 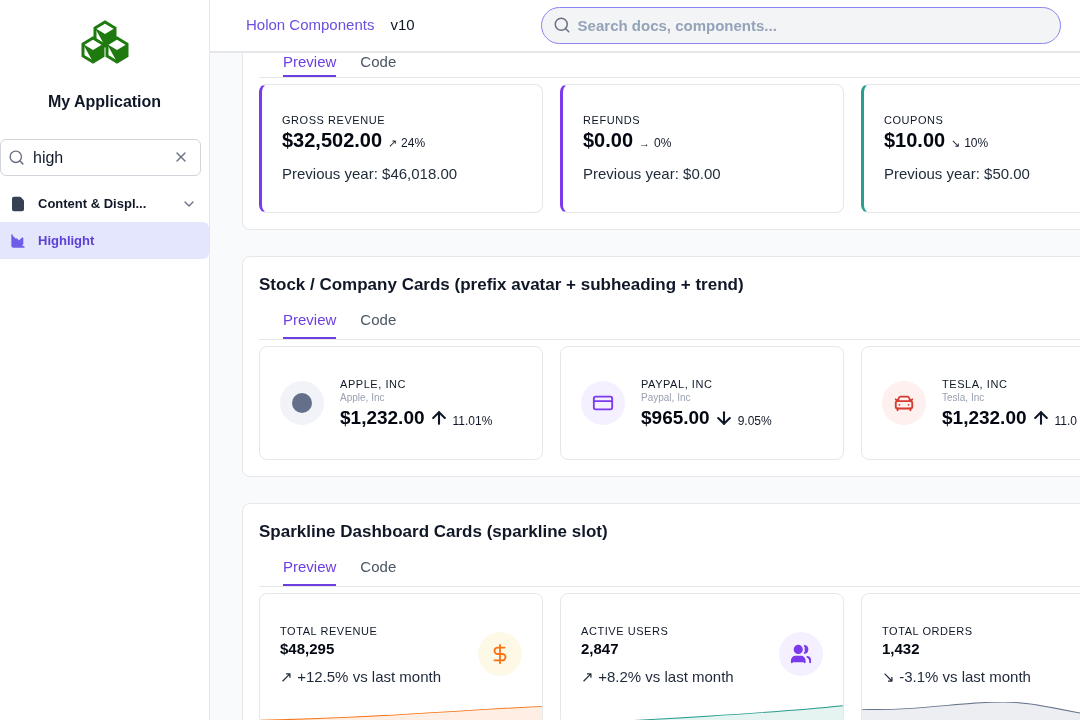 What do you see at coordinates (901, 649) in the screenshot?
I see `metric-value: 1,432` at bounding box center [901, 649].